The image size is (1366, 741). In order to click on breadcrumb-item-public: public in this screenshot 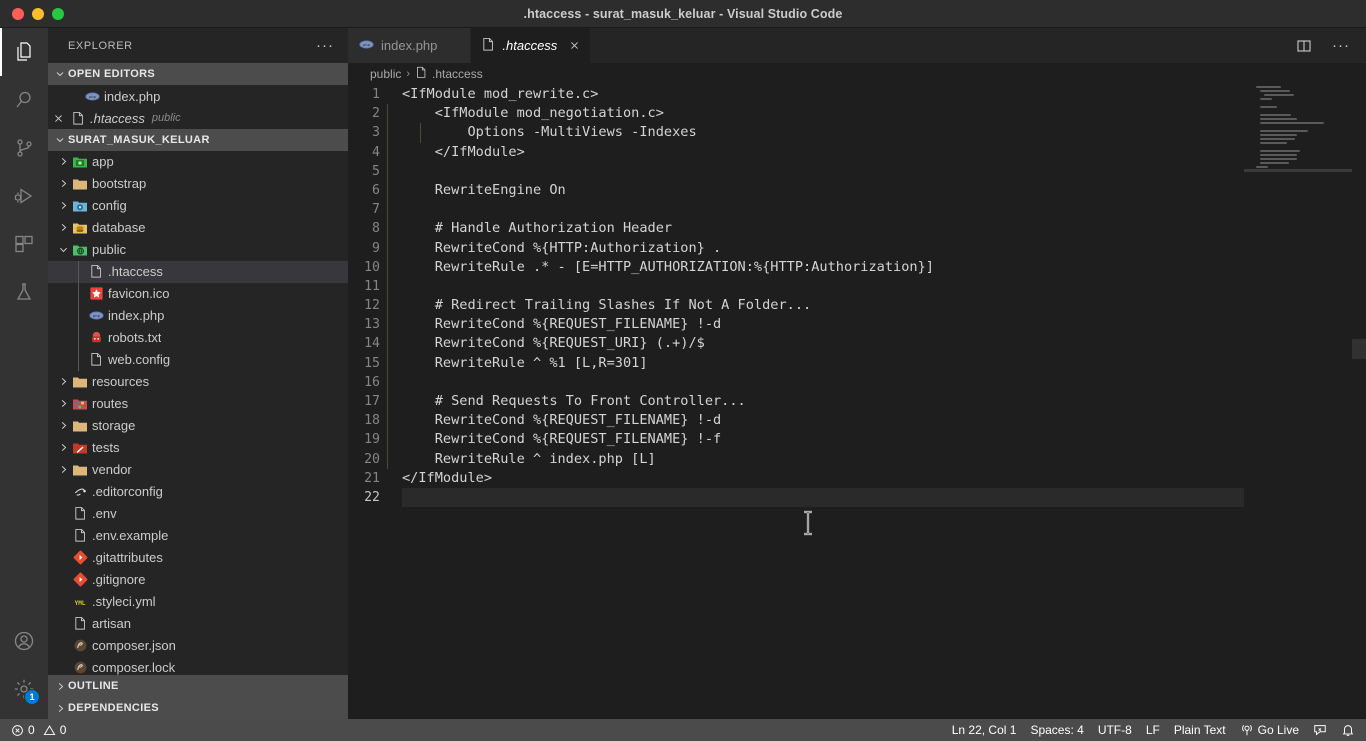, I will do `click(385, 74)`.